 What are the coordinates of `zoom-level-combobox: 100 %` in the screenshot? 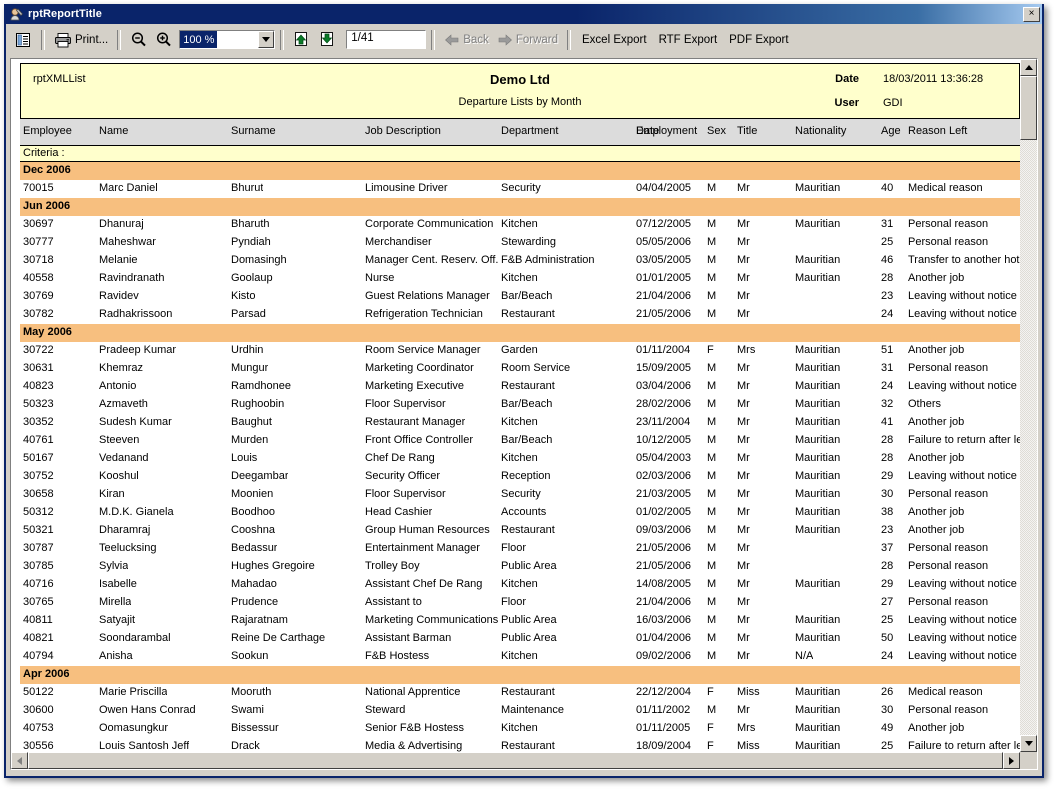 It's located at (227, 39).